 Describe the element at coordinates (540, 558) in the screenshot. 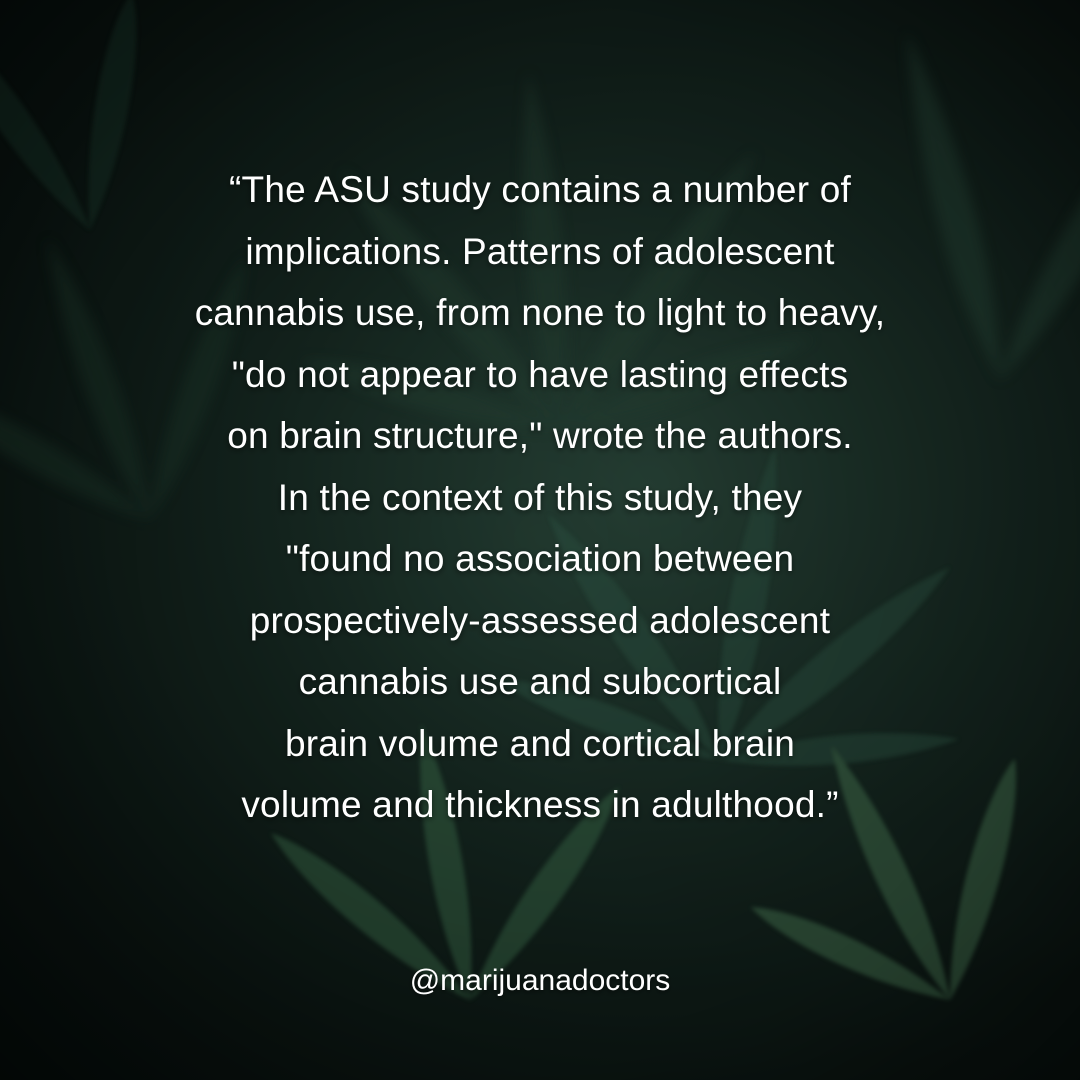

I see `quote-line: "found no association between` at that location.